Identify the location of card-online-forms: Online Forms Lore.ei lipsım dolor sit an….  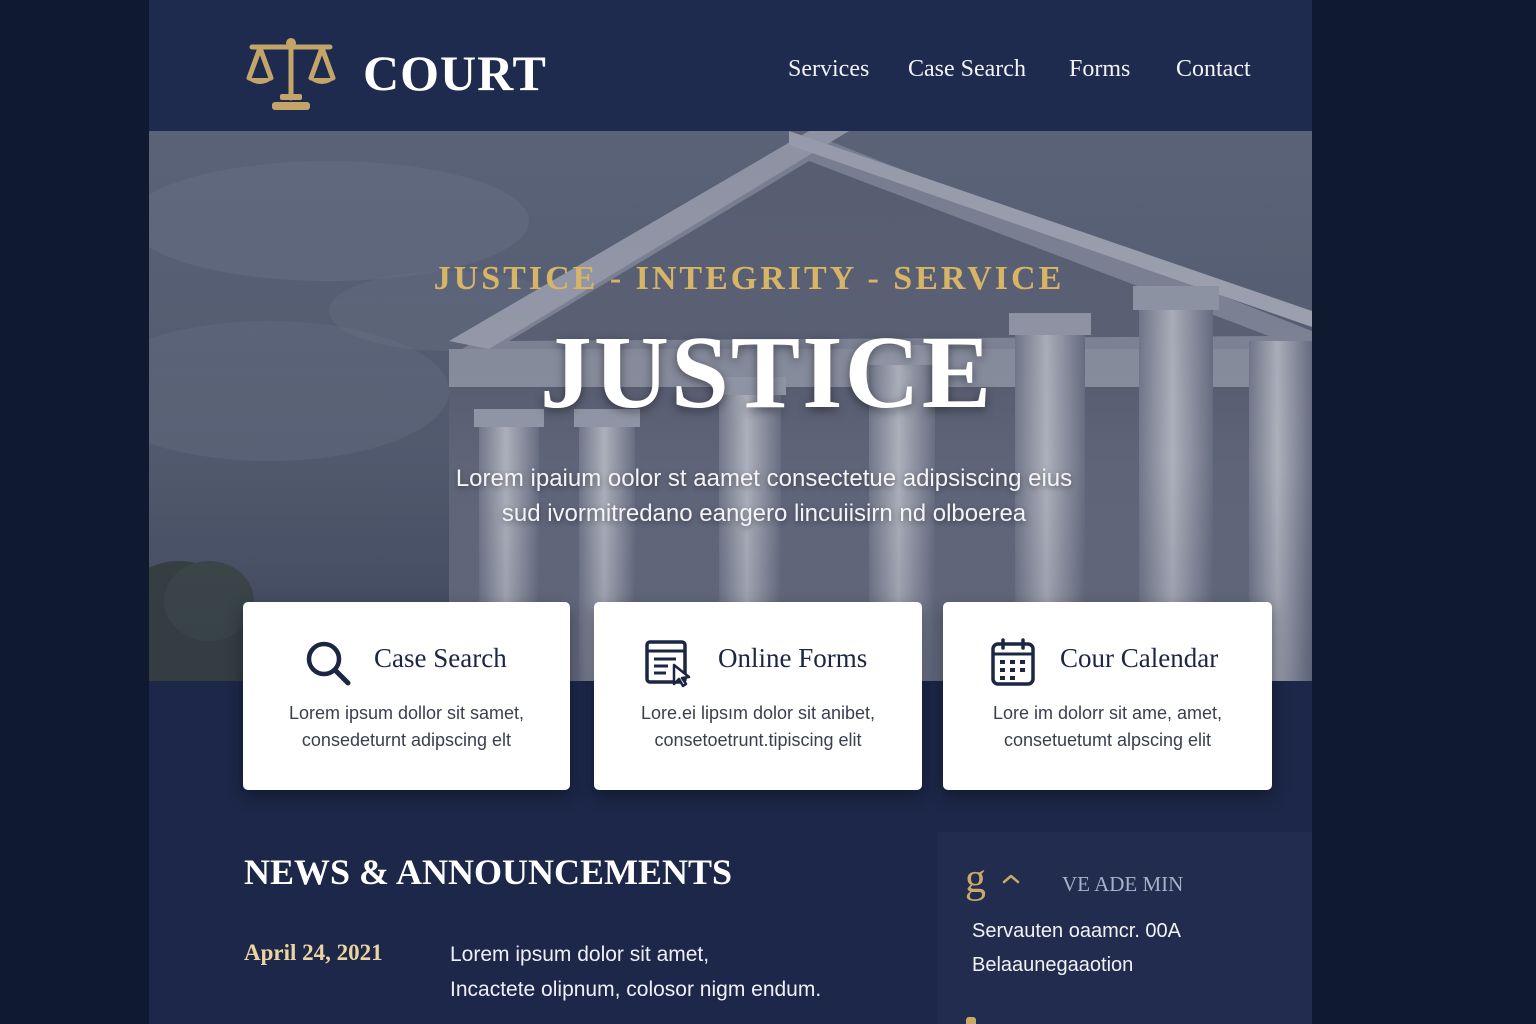
(758, 696).